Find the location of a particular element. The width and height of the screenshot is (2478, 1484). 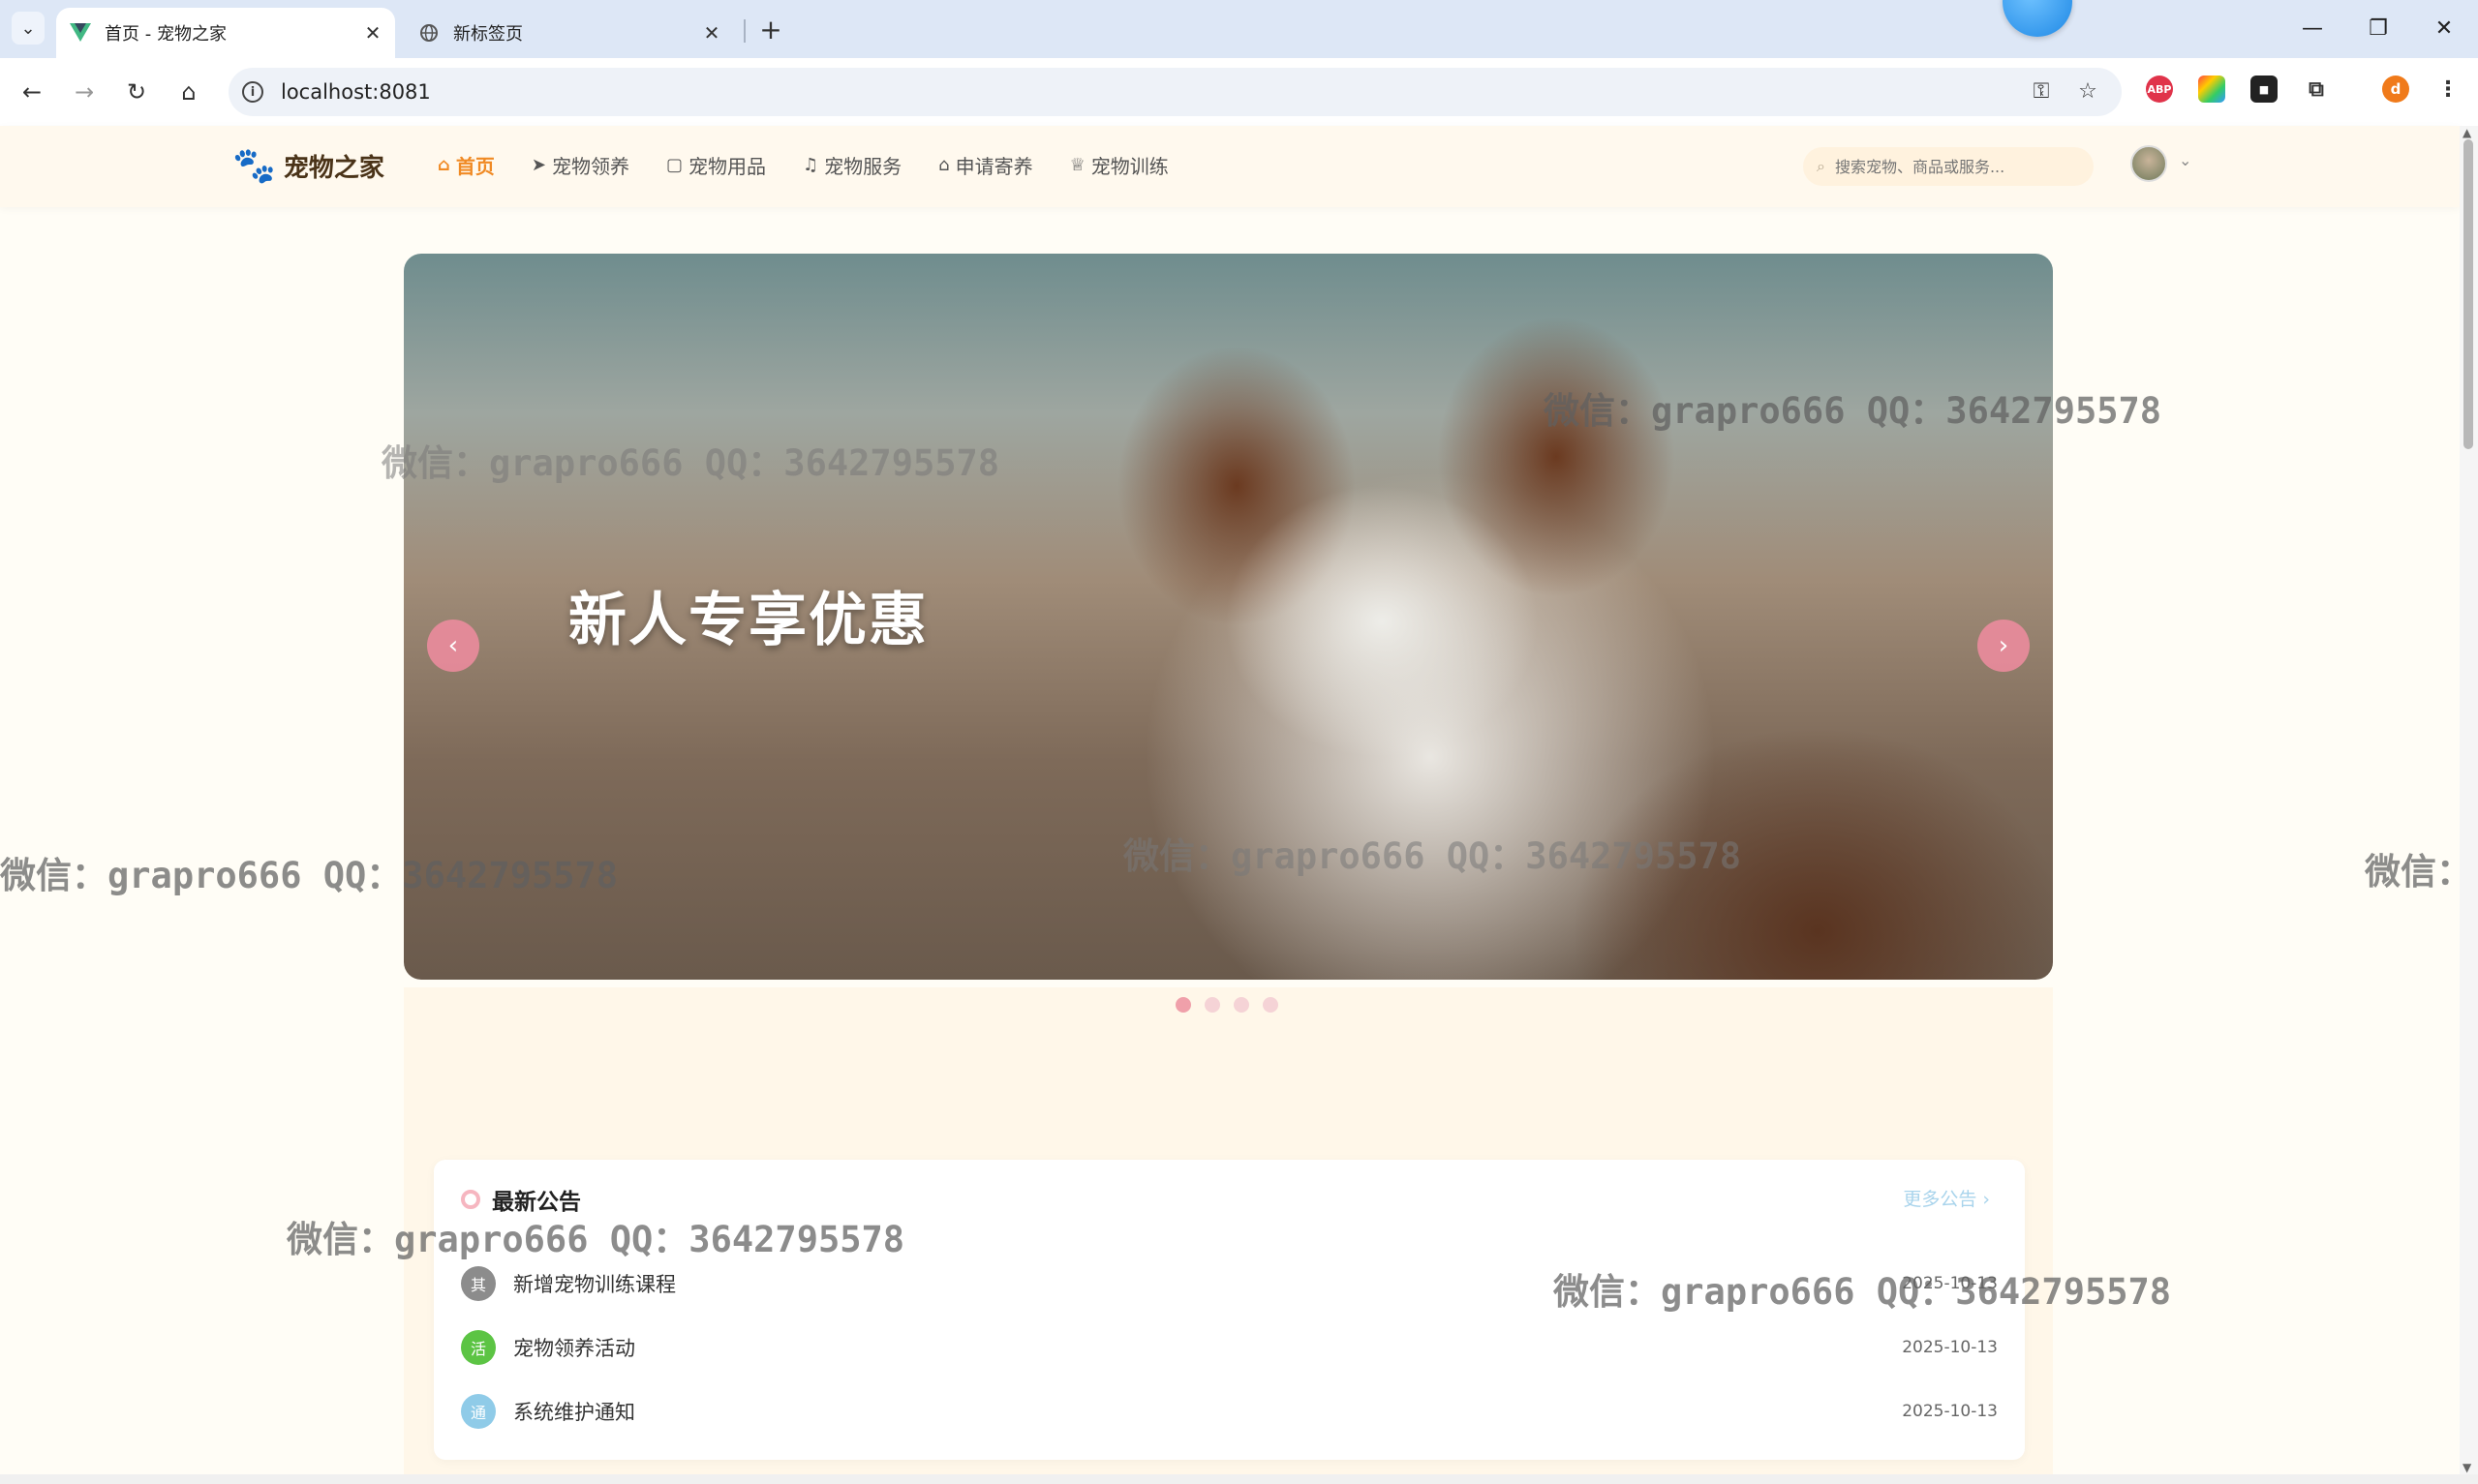

browser-tab-bar: ⌄ 首页 - 宠物之家 ✕ 新标签页 ✕ + — ❐ ✕ is located at coordinates (1239, 29).